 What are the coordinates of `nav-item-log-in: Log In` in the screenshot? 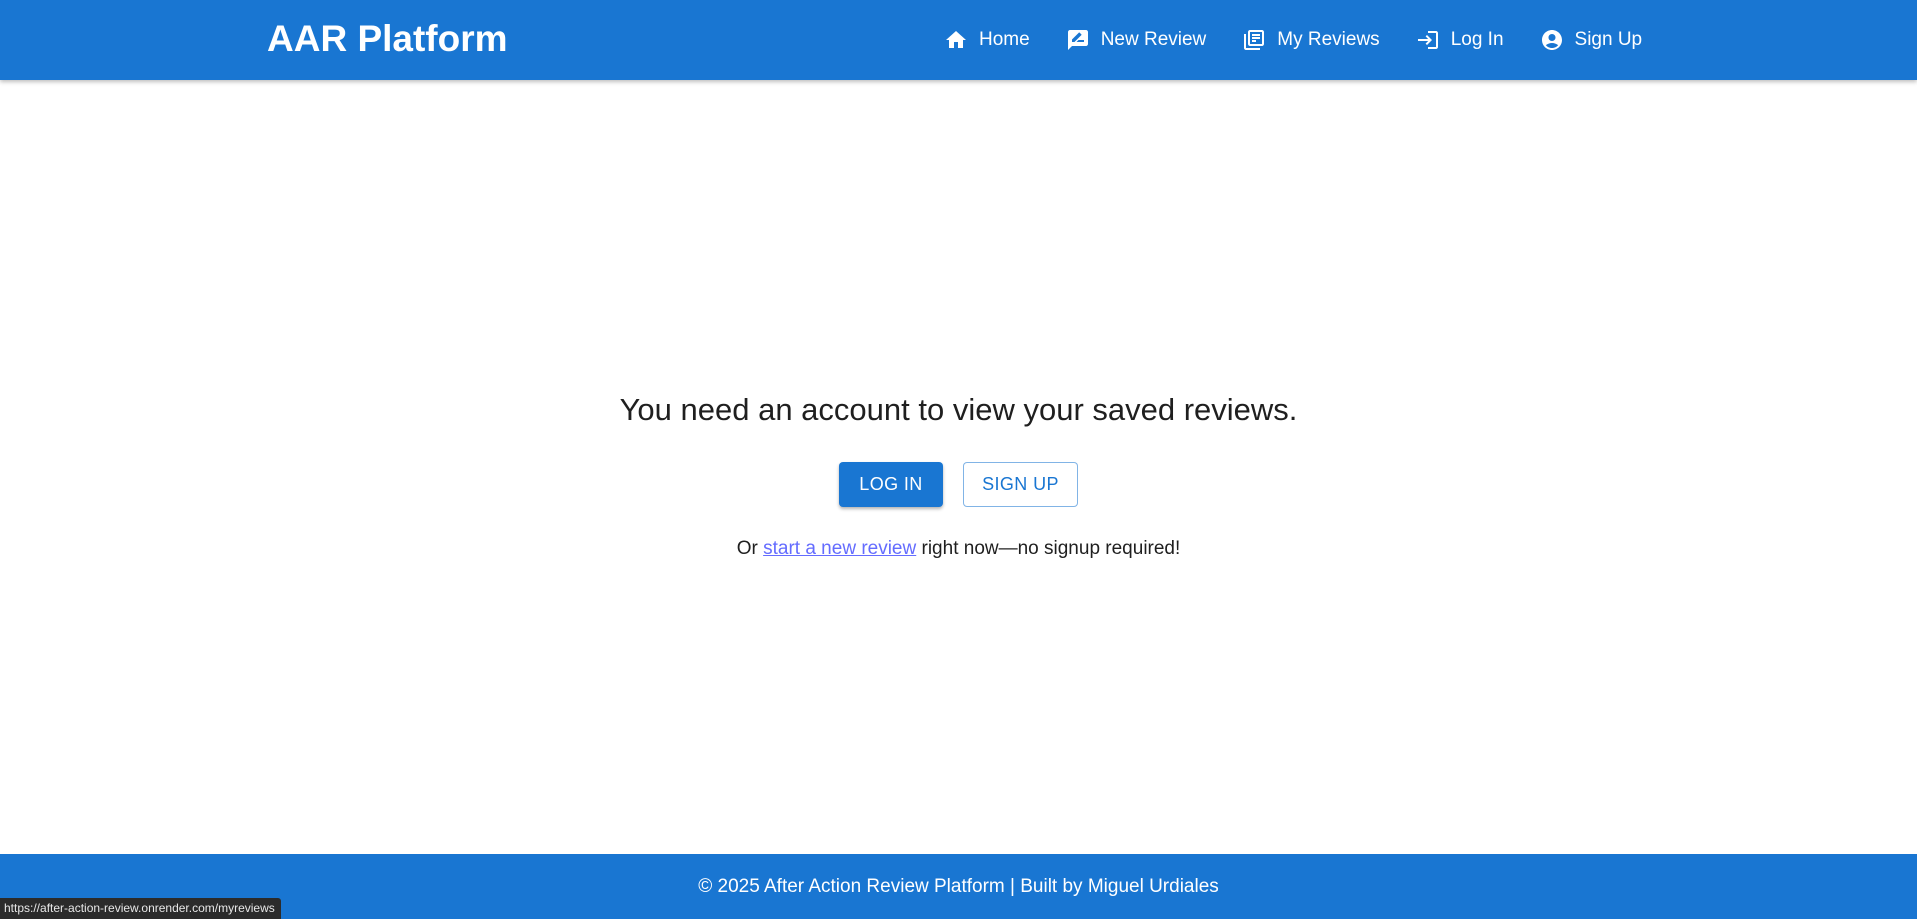 It's located at (1460, 40).